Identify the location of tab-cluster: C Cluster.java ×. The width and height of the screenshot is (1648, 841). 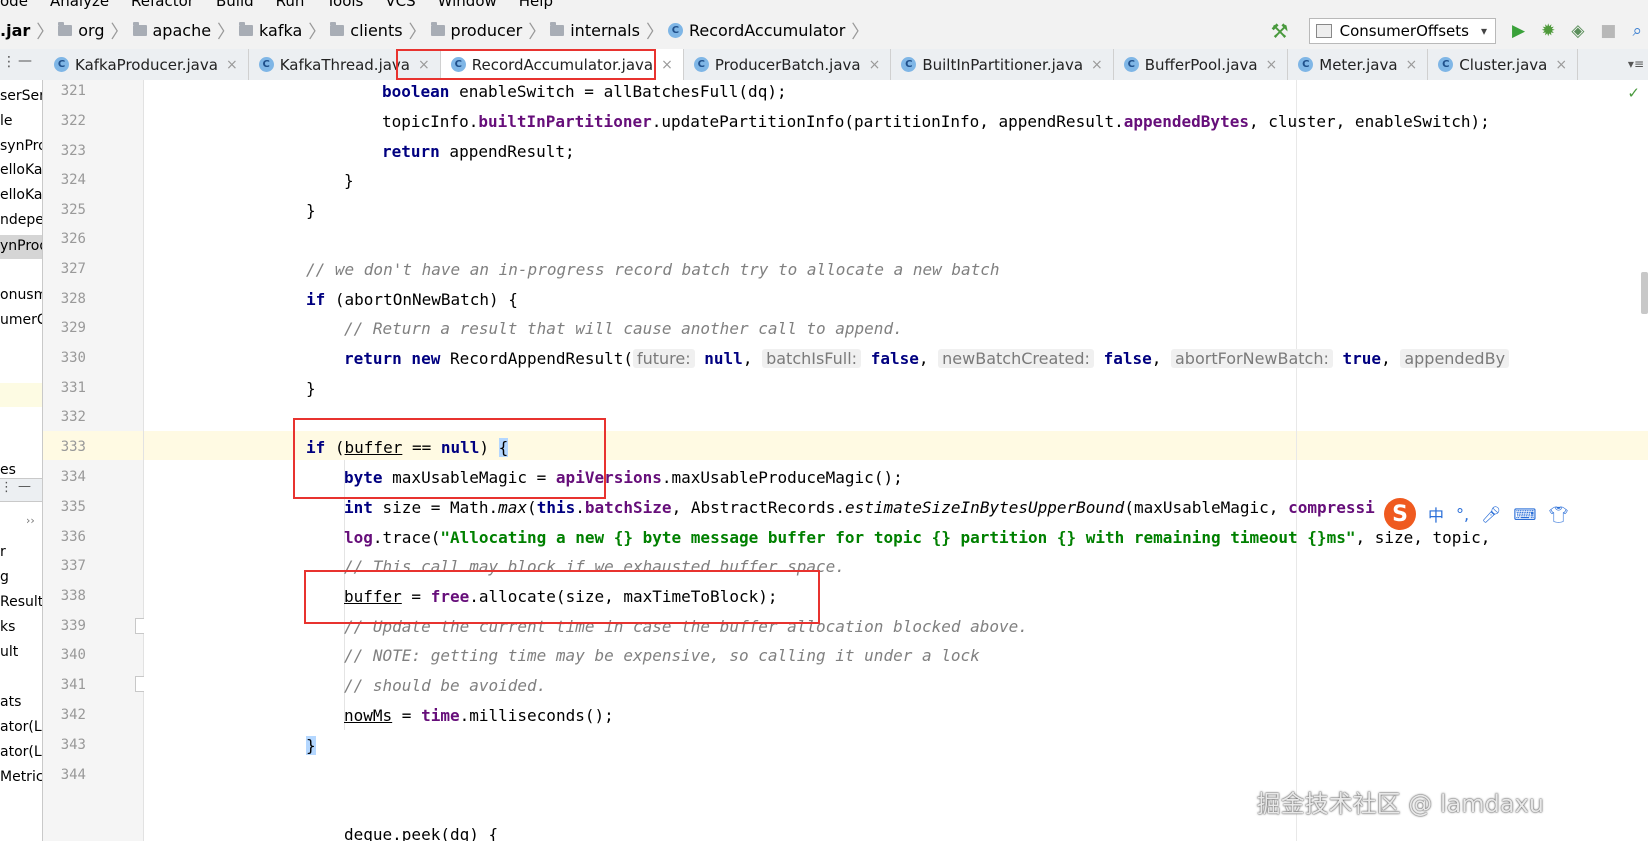
(1503, 64).